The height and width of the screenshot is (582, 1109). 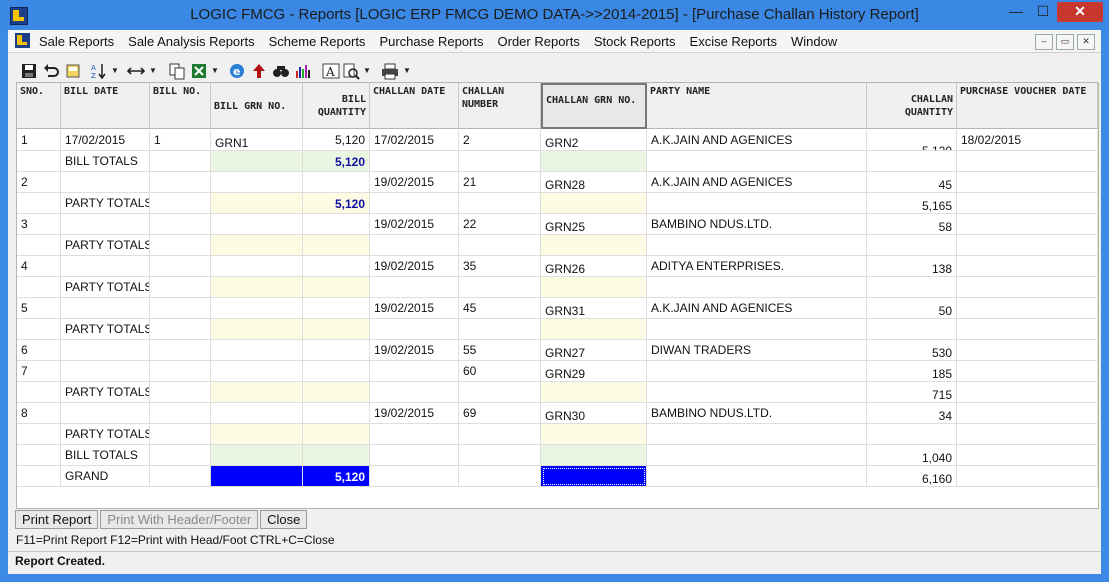 I want to click on cell-challan-quantity: 138, so click(x=912, y=266).